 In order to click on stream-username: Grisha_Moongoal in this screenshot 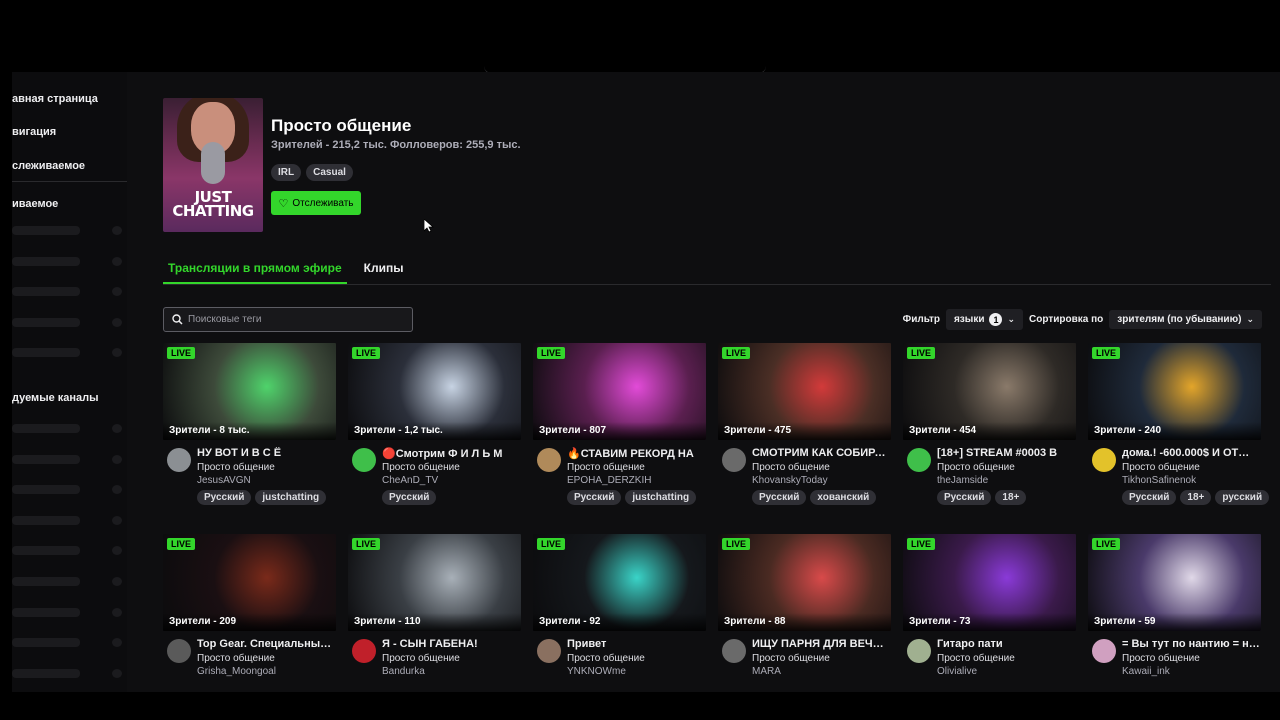, I will do `click(236, 671)`.